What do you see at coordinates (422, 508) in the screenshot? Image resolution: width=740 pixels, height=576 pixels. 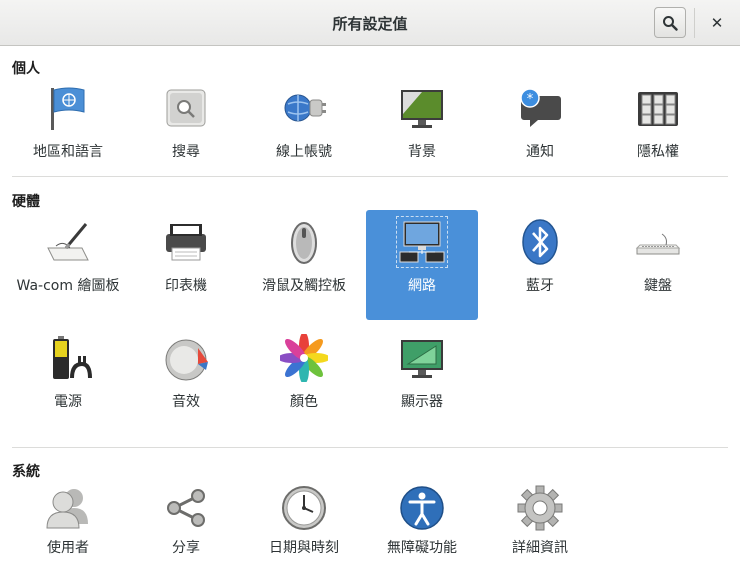 I see `accessibility-icon` at bounding box center [422, 508].